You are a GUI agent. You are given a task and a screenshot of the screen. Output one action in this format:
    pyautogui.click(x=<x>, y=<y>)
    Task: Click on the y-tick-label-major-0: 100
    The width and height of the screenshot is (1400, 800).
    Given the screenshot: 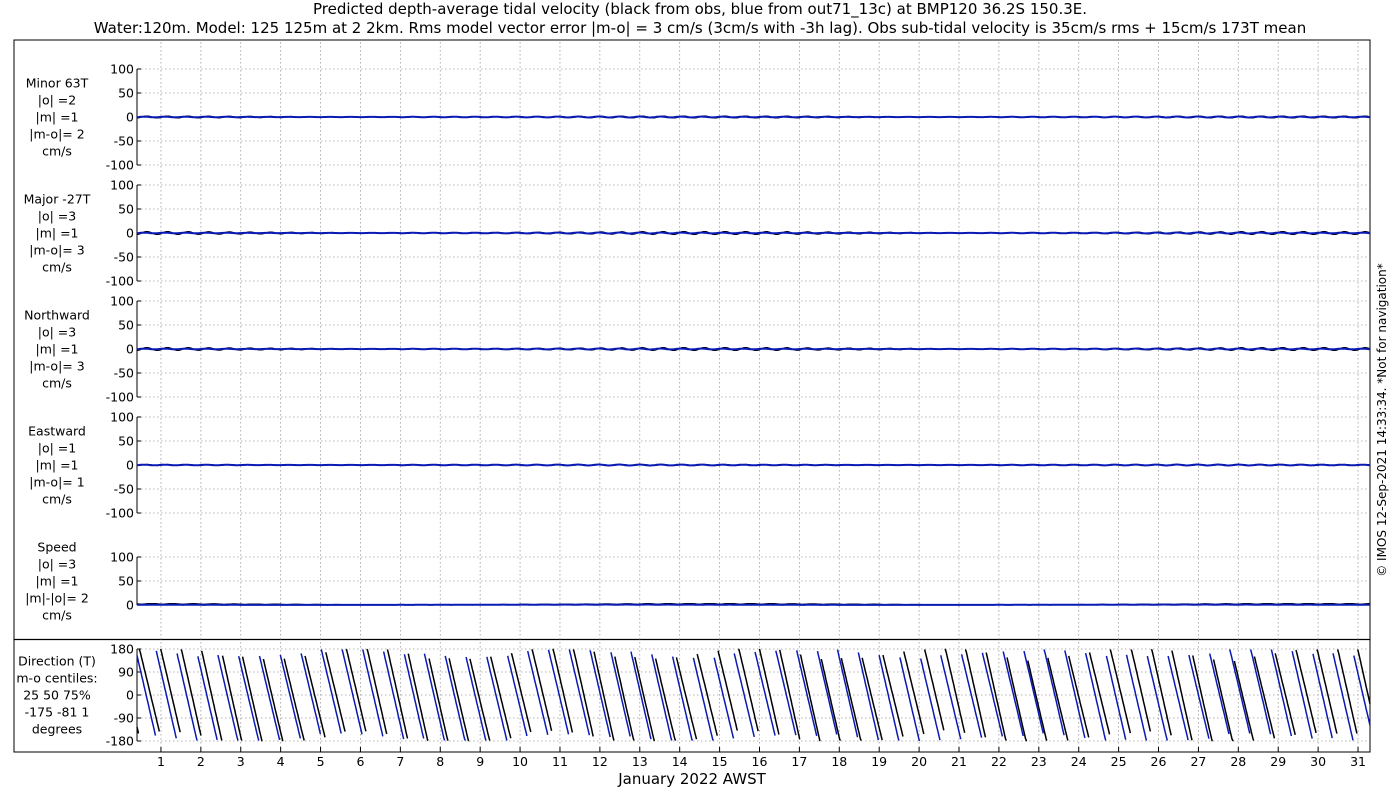 What is the action you would take?
    pyautogui.click(x=122, y=185)
    